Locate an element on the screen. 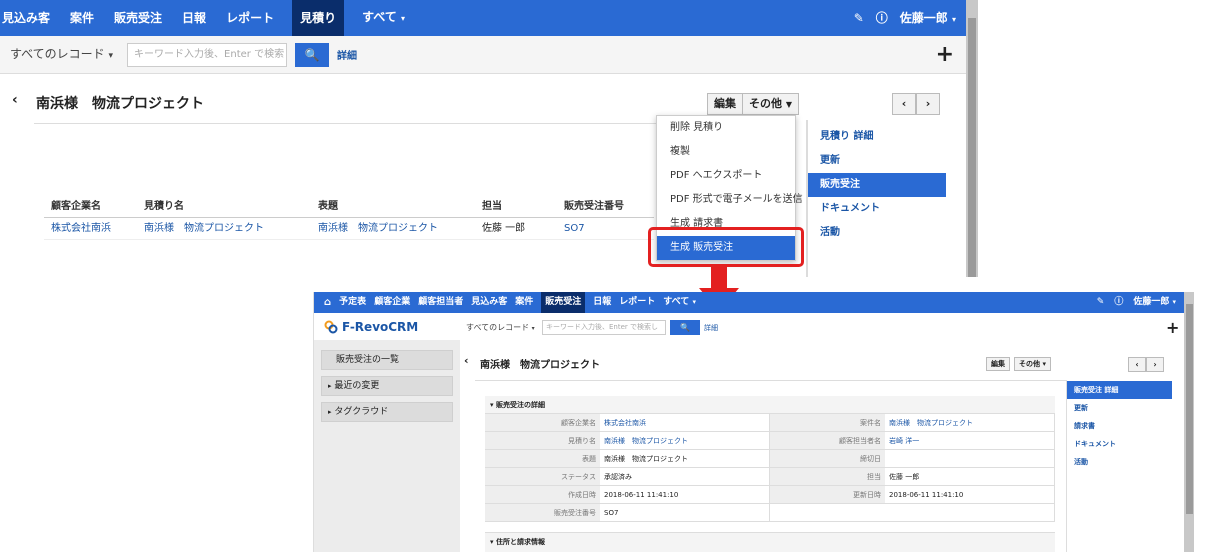 The height and width of the screenshot is (552, 1208). more-button: その他 ▼ is located at coordinates (770, 104).